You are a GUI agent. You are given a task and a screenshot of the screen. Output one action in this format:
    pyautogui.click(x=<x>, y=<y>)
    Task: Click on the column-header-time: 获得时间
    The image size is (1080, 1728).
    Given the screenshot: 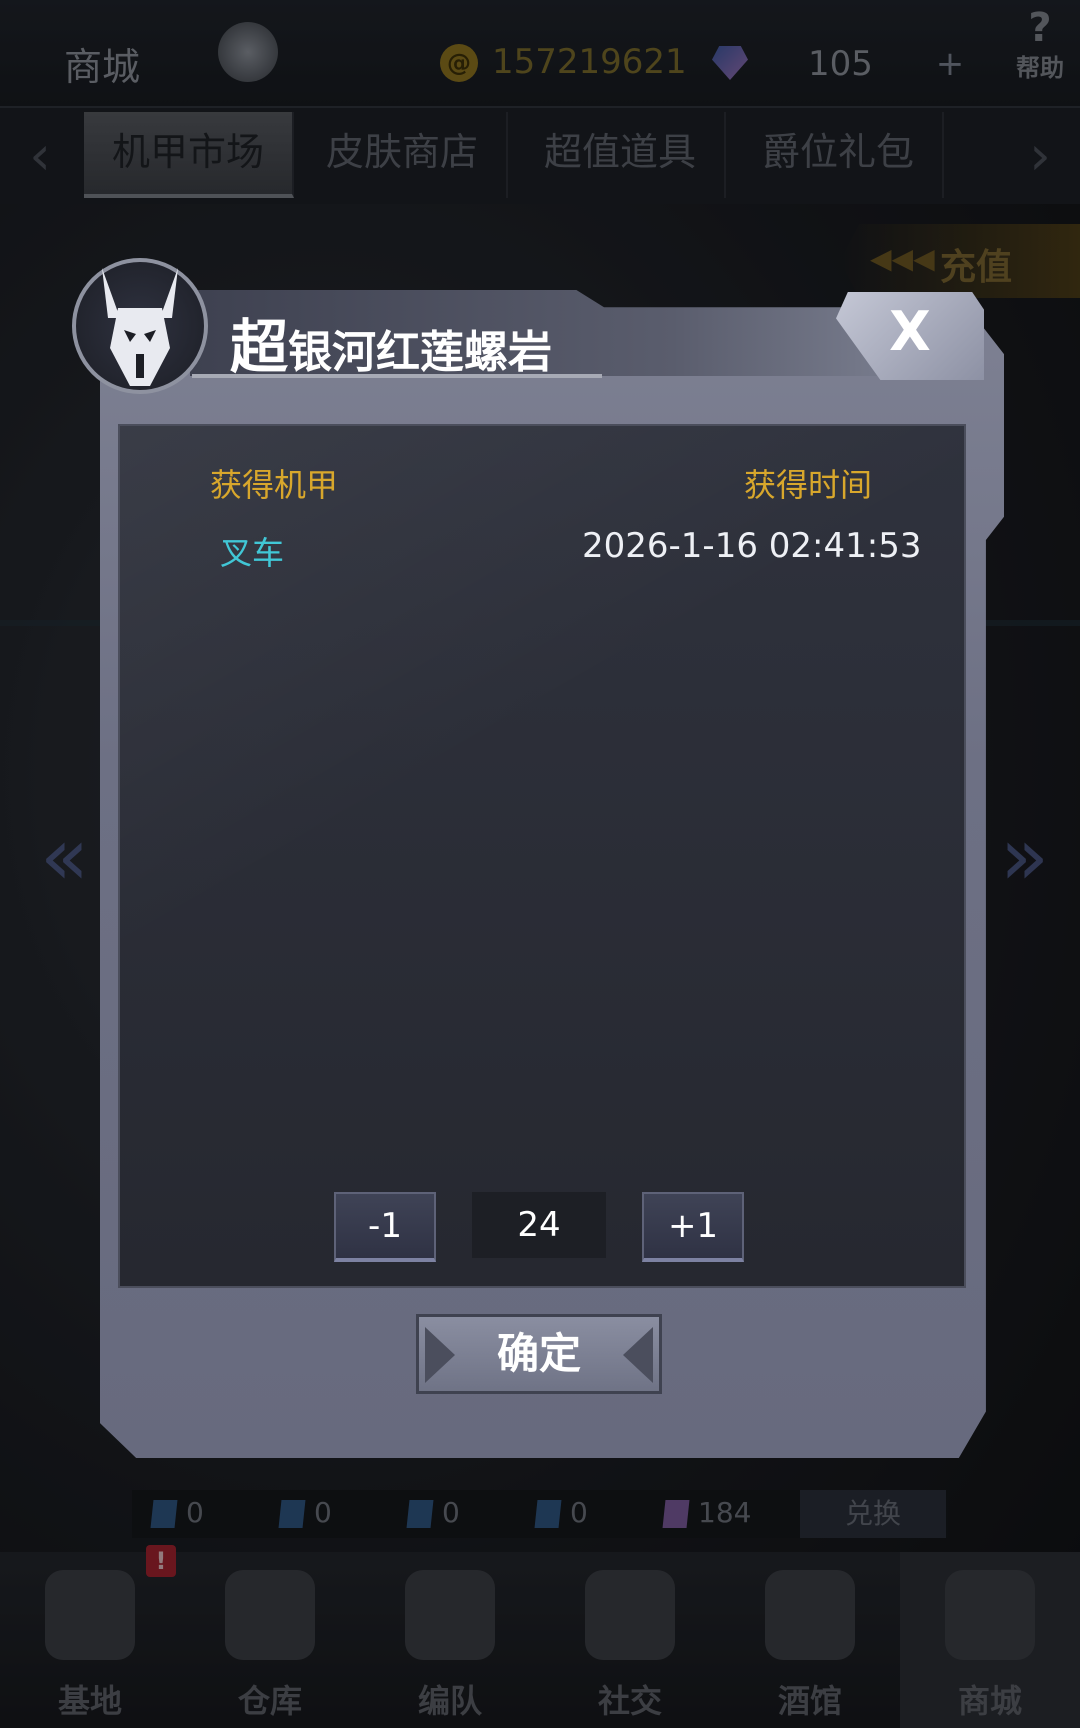 What is the action you would take?
    pyautogui.click(x=808, y=485)
    